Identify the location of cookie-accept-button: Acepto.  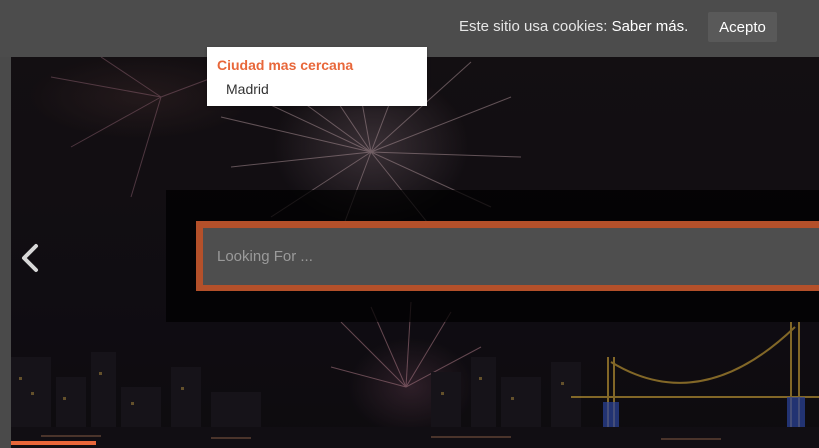
(742, 27).